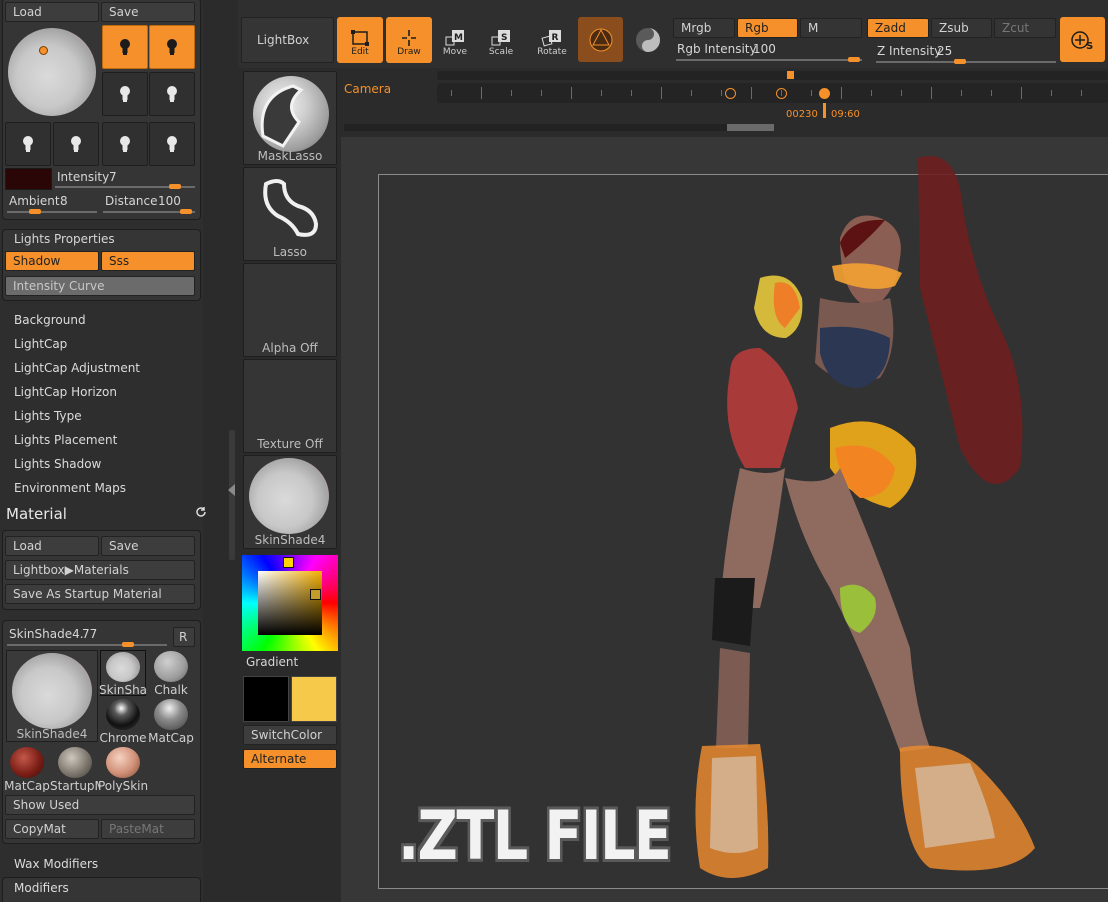  Describe the element at coordinates (824, 93) in the screenshot. I see `keyframe-current` at that location.